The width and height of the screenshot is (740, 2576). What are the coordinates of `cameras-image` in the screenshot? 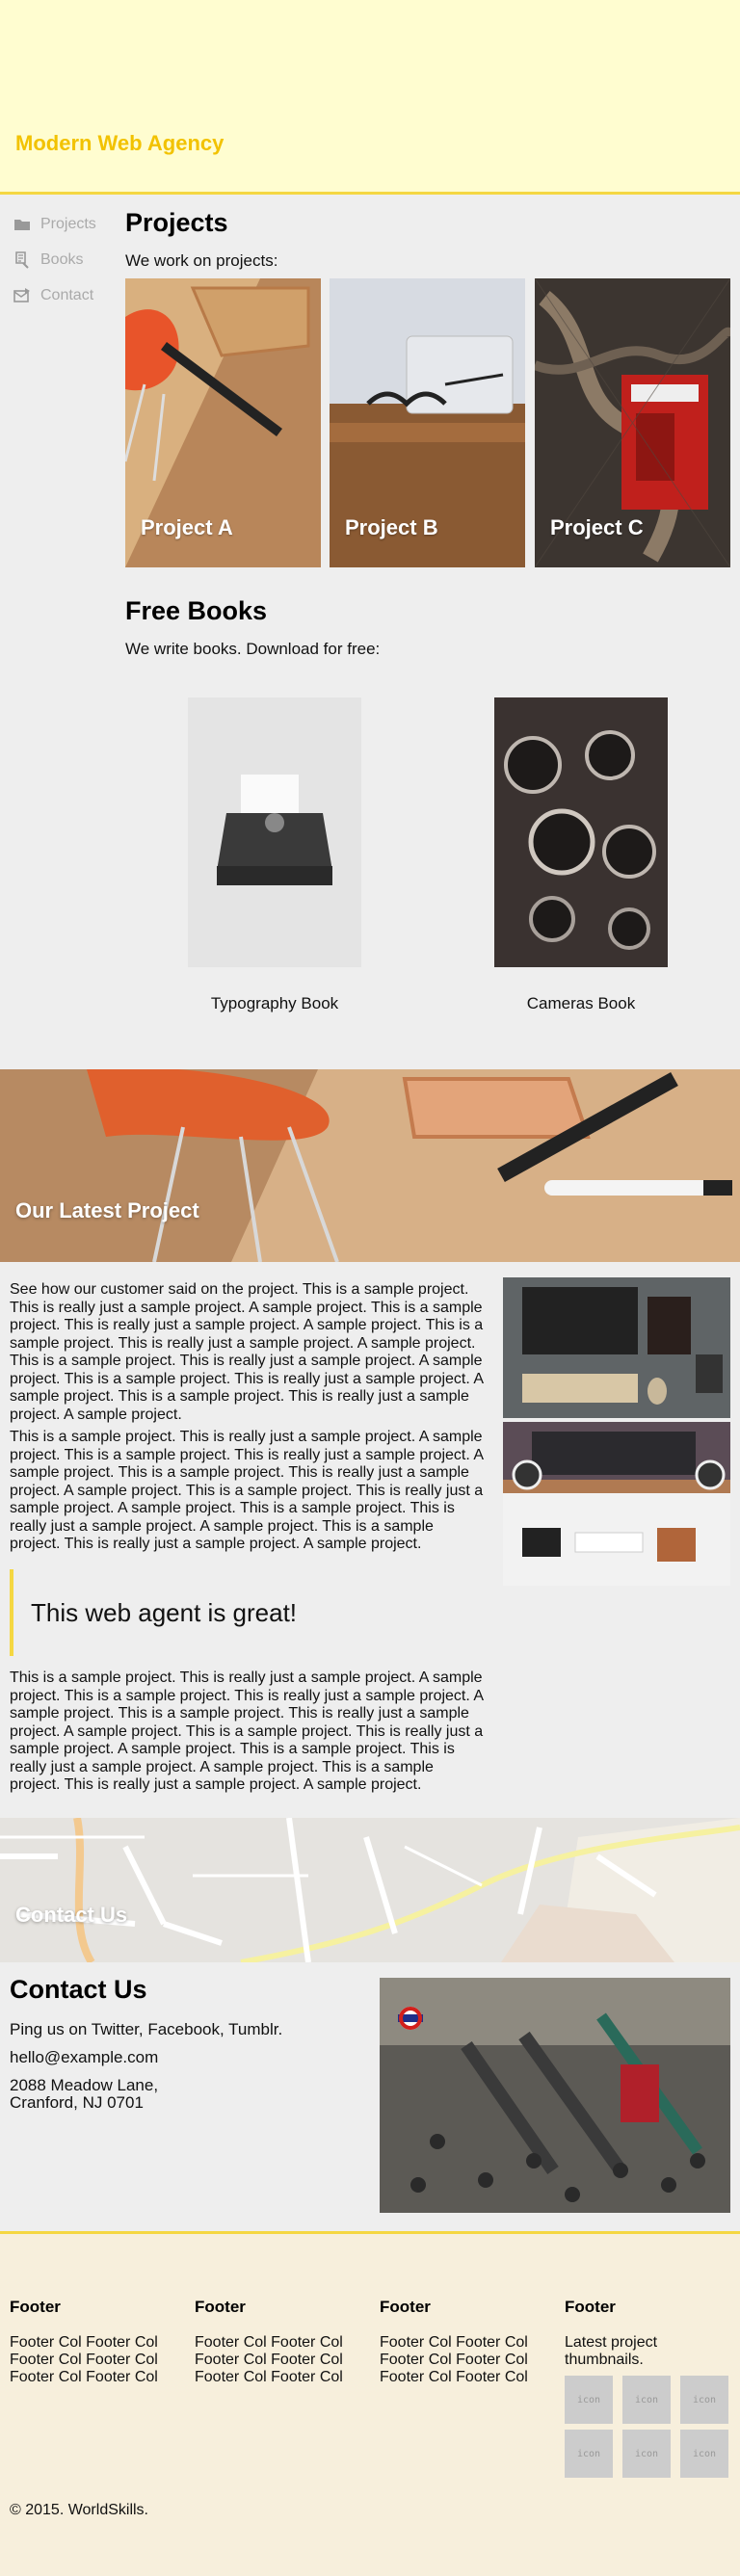 It's located at (581, 832).